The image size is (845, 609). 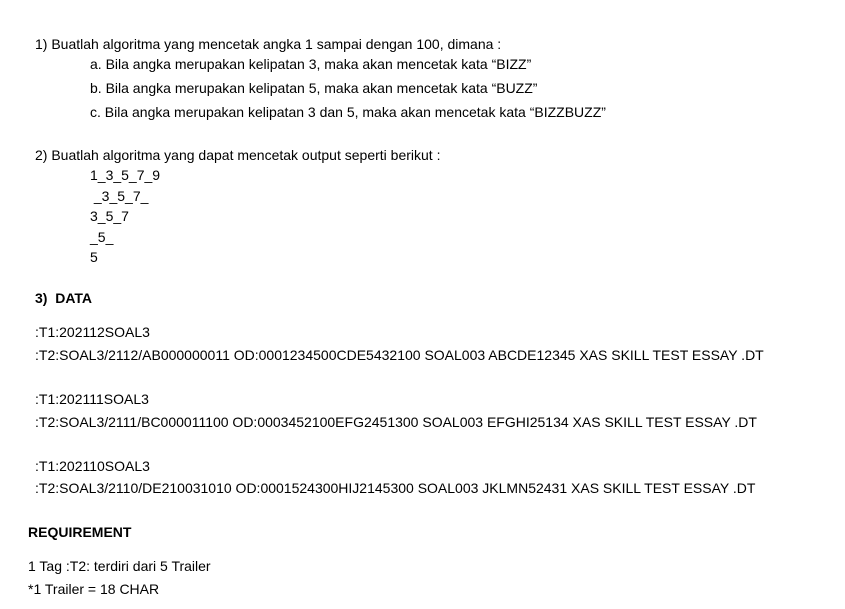 I want to click on data-record-t1: :T1:202112SOAL3, so click(x=92, y=332).